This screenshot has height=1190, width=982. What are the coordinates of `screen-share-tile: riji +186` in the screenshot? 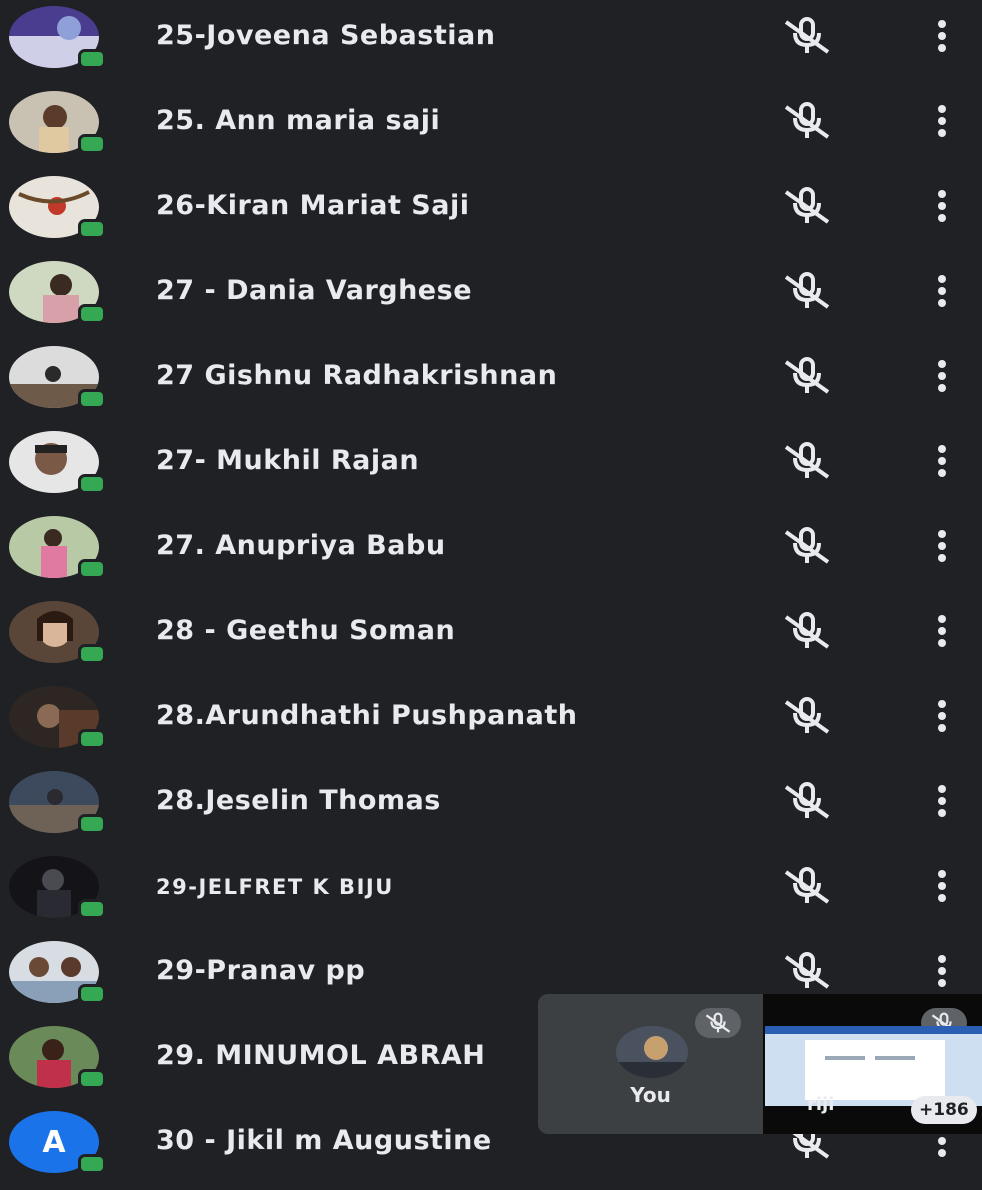 It's located at (872, 1064).